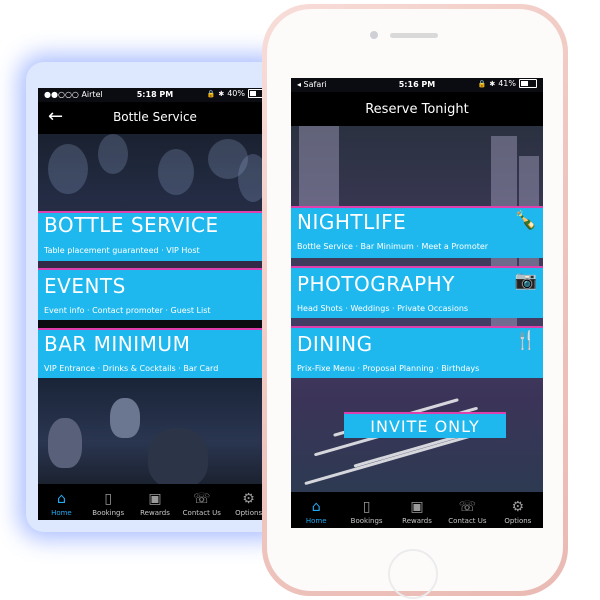 The height and width of the screenshot is (600, 600). What do you see at coordinates (117, 344) in the screenshot?
I see `menu-item-title: BAR MINIMUM` at bounding box center [117, 344].